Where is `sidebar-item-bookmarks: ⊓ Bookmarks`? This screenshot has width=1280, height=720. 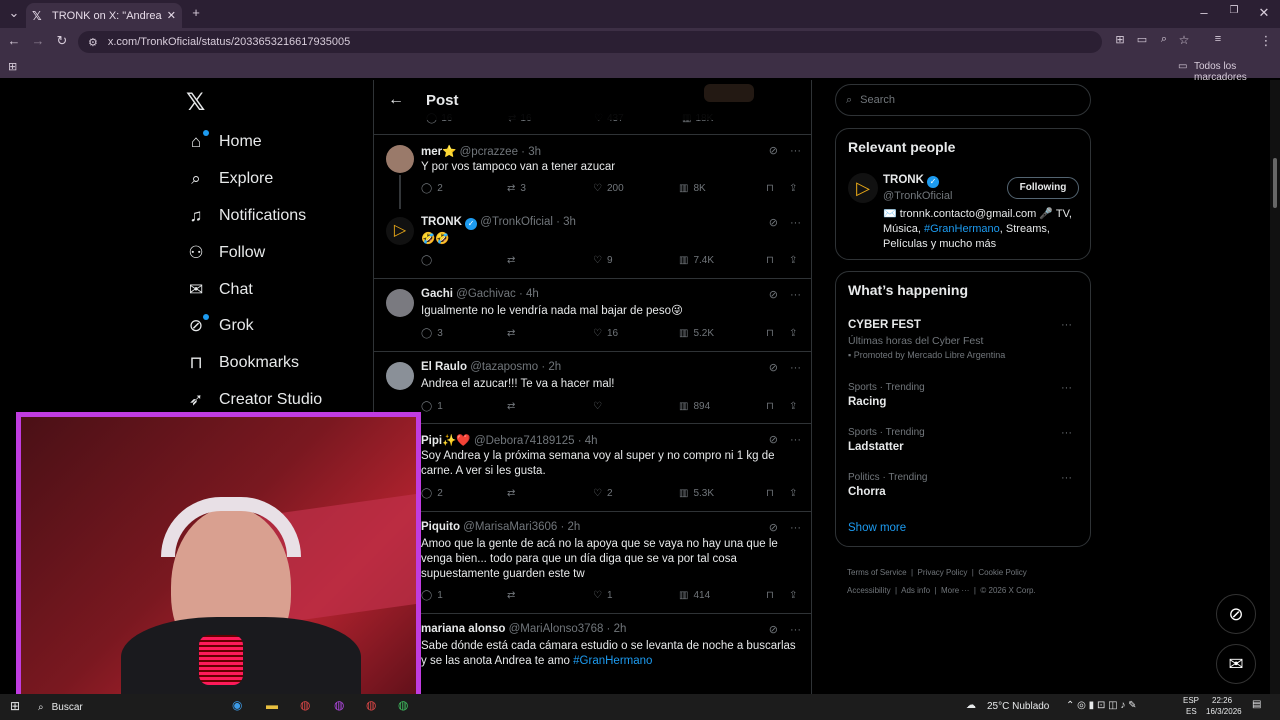 sidebar-item-bookmarks: ⊓ Bookmarks is located at coordinates (242, 363).